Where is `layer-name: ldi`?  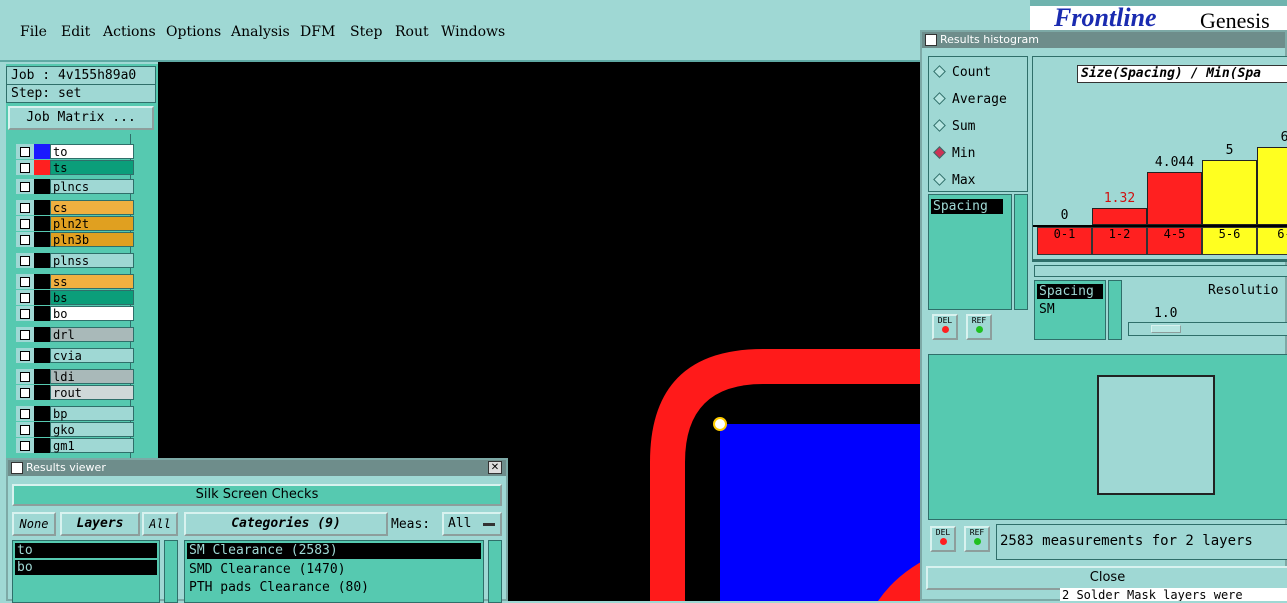
layer-name: ldi is located at coordinates (92, 376).